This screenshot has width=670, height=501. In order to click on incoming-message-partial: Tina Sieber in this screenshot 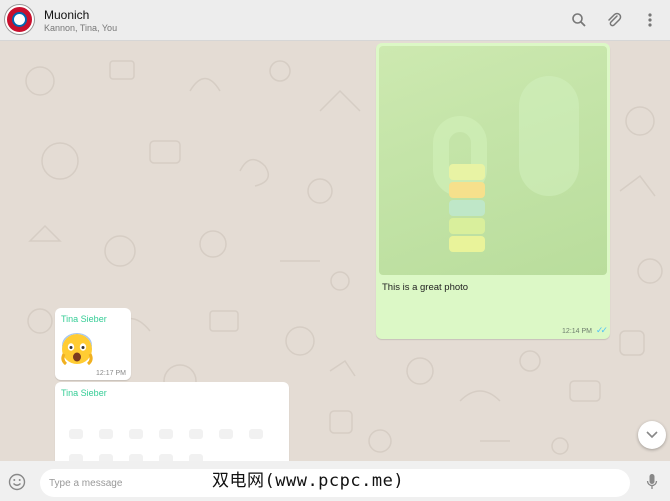, I will do `click(172, 421)`.